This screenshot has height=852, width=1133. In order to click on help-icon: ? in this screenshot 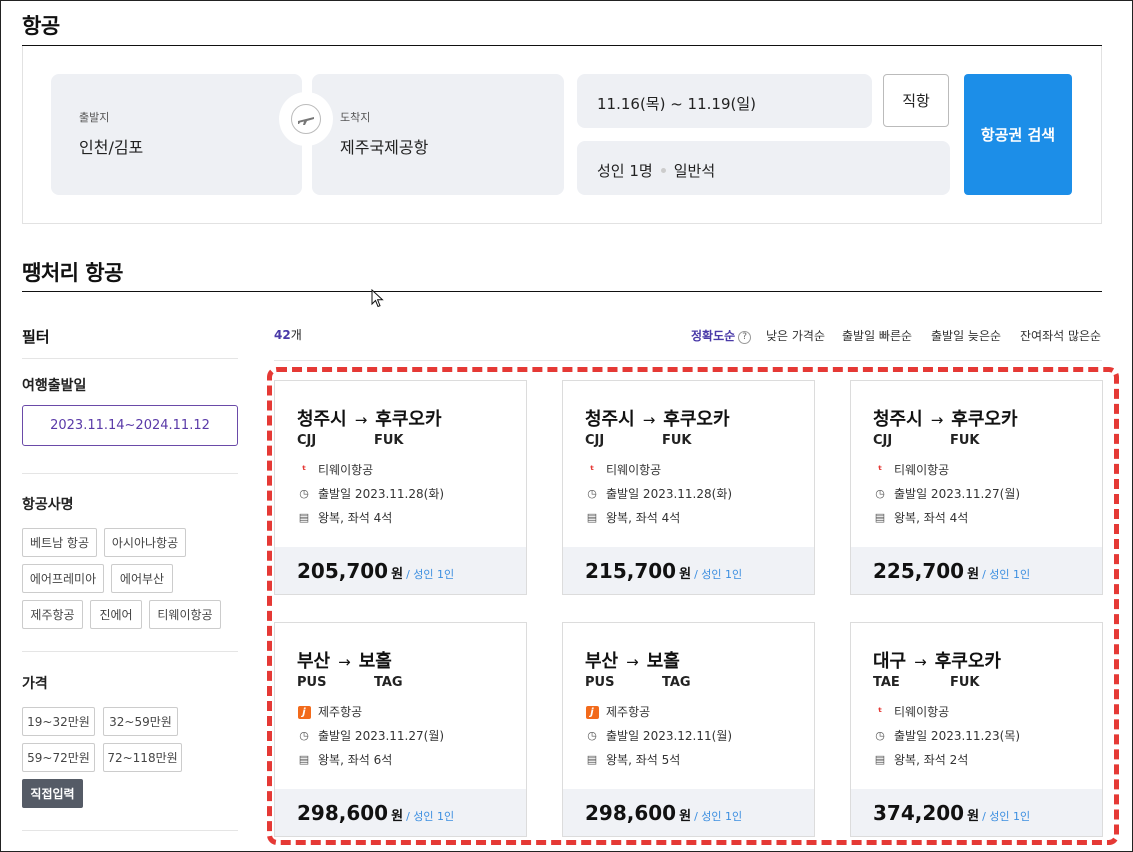, I will do `click(745, 337)`.